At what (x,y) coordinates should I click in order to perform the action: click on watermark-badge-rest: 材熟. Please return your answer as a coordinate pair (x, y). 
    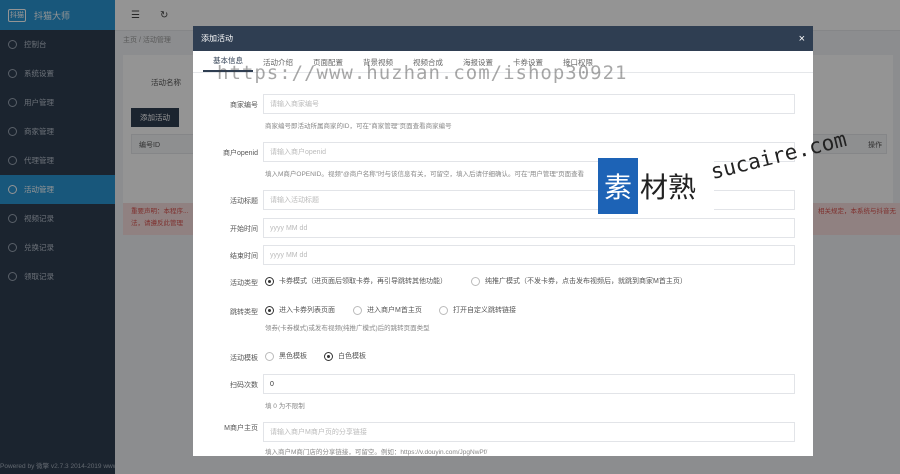
    Looking at the image, I should click on (668, 187).